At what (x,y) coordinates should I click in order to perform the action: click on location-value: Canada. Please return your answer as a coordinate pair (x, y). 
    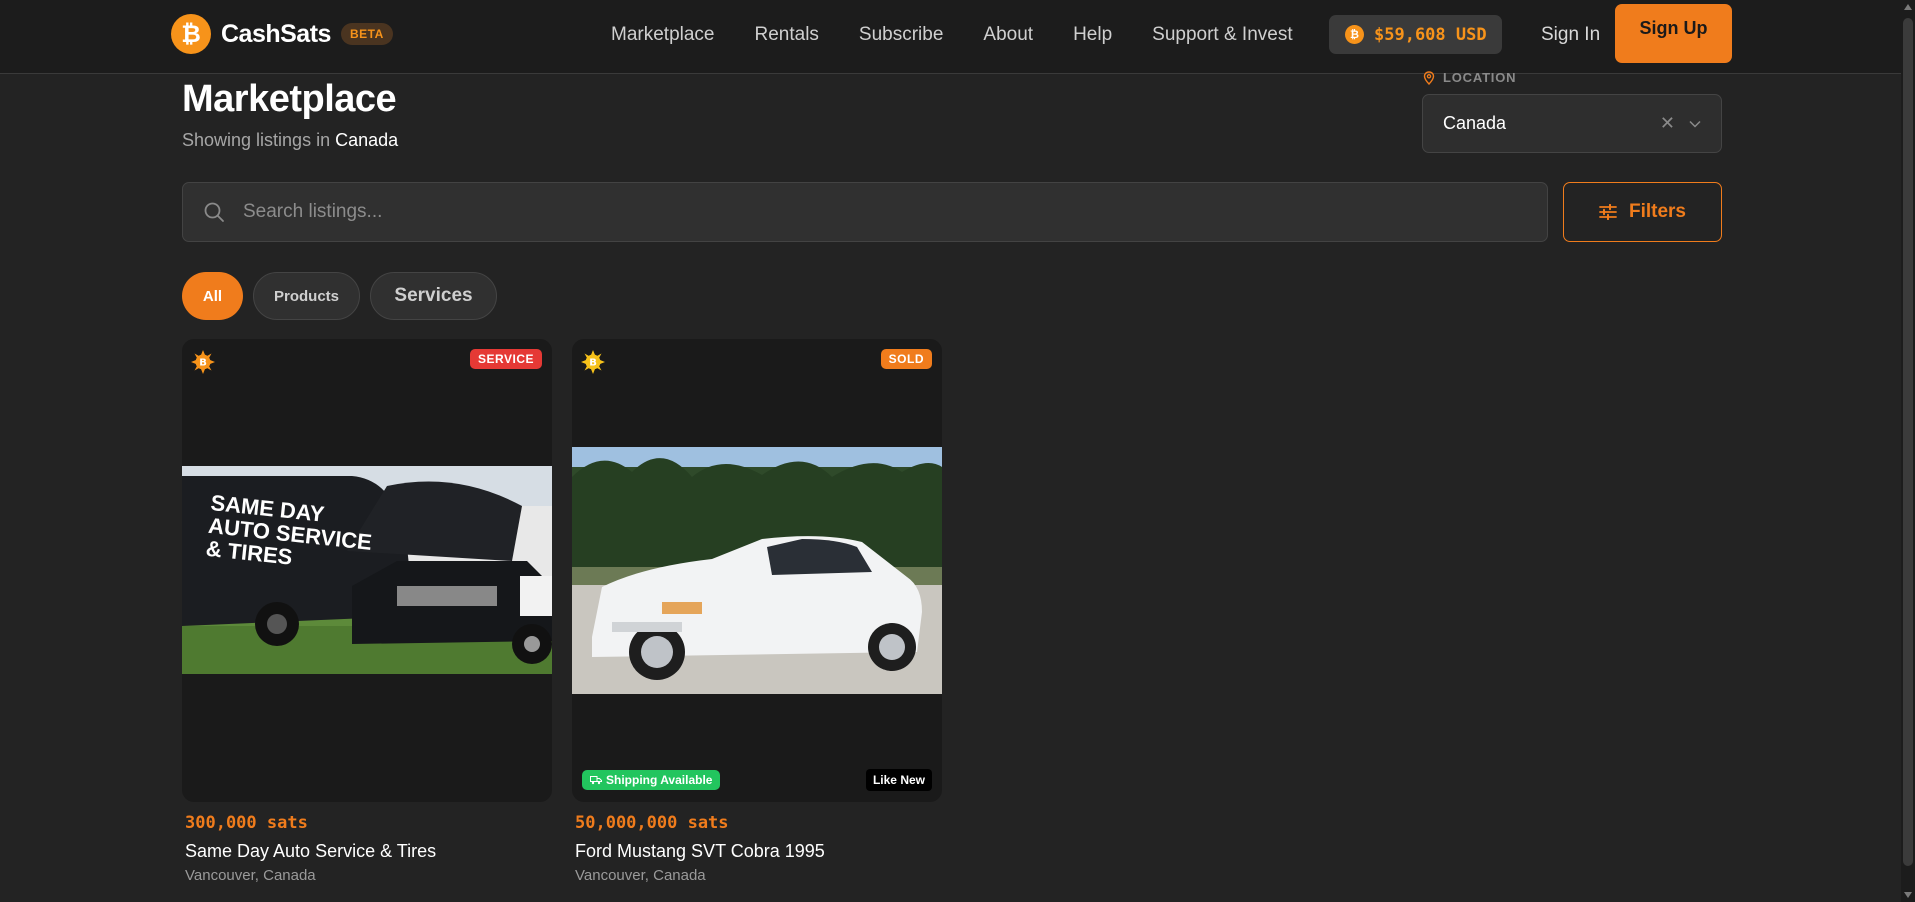
    Looking at the image, I should click on (1475, 123).